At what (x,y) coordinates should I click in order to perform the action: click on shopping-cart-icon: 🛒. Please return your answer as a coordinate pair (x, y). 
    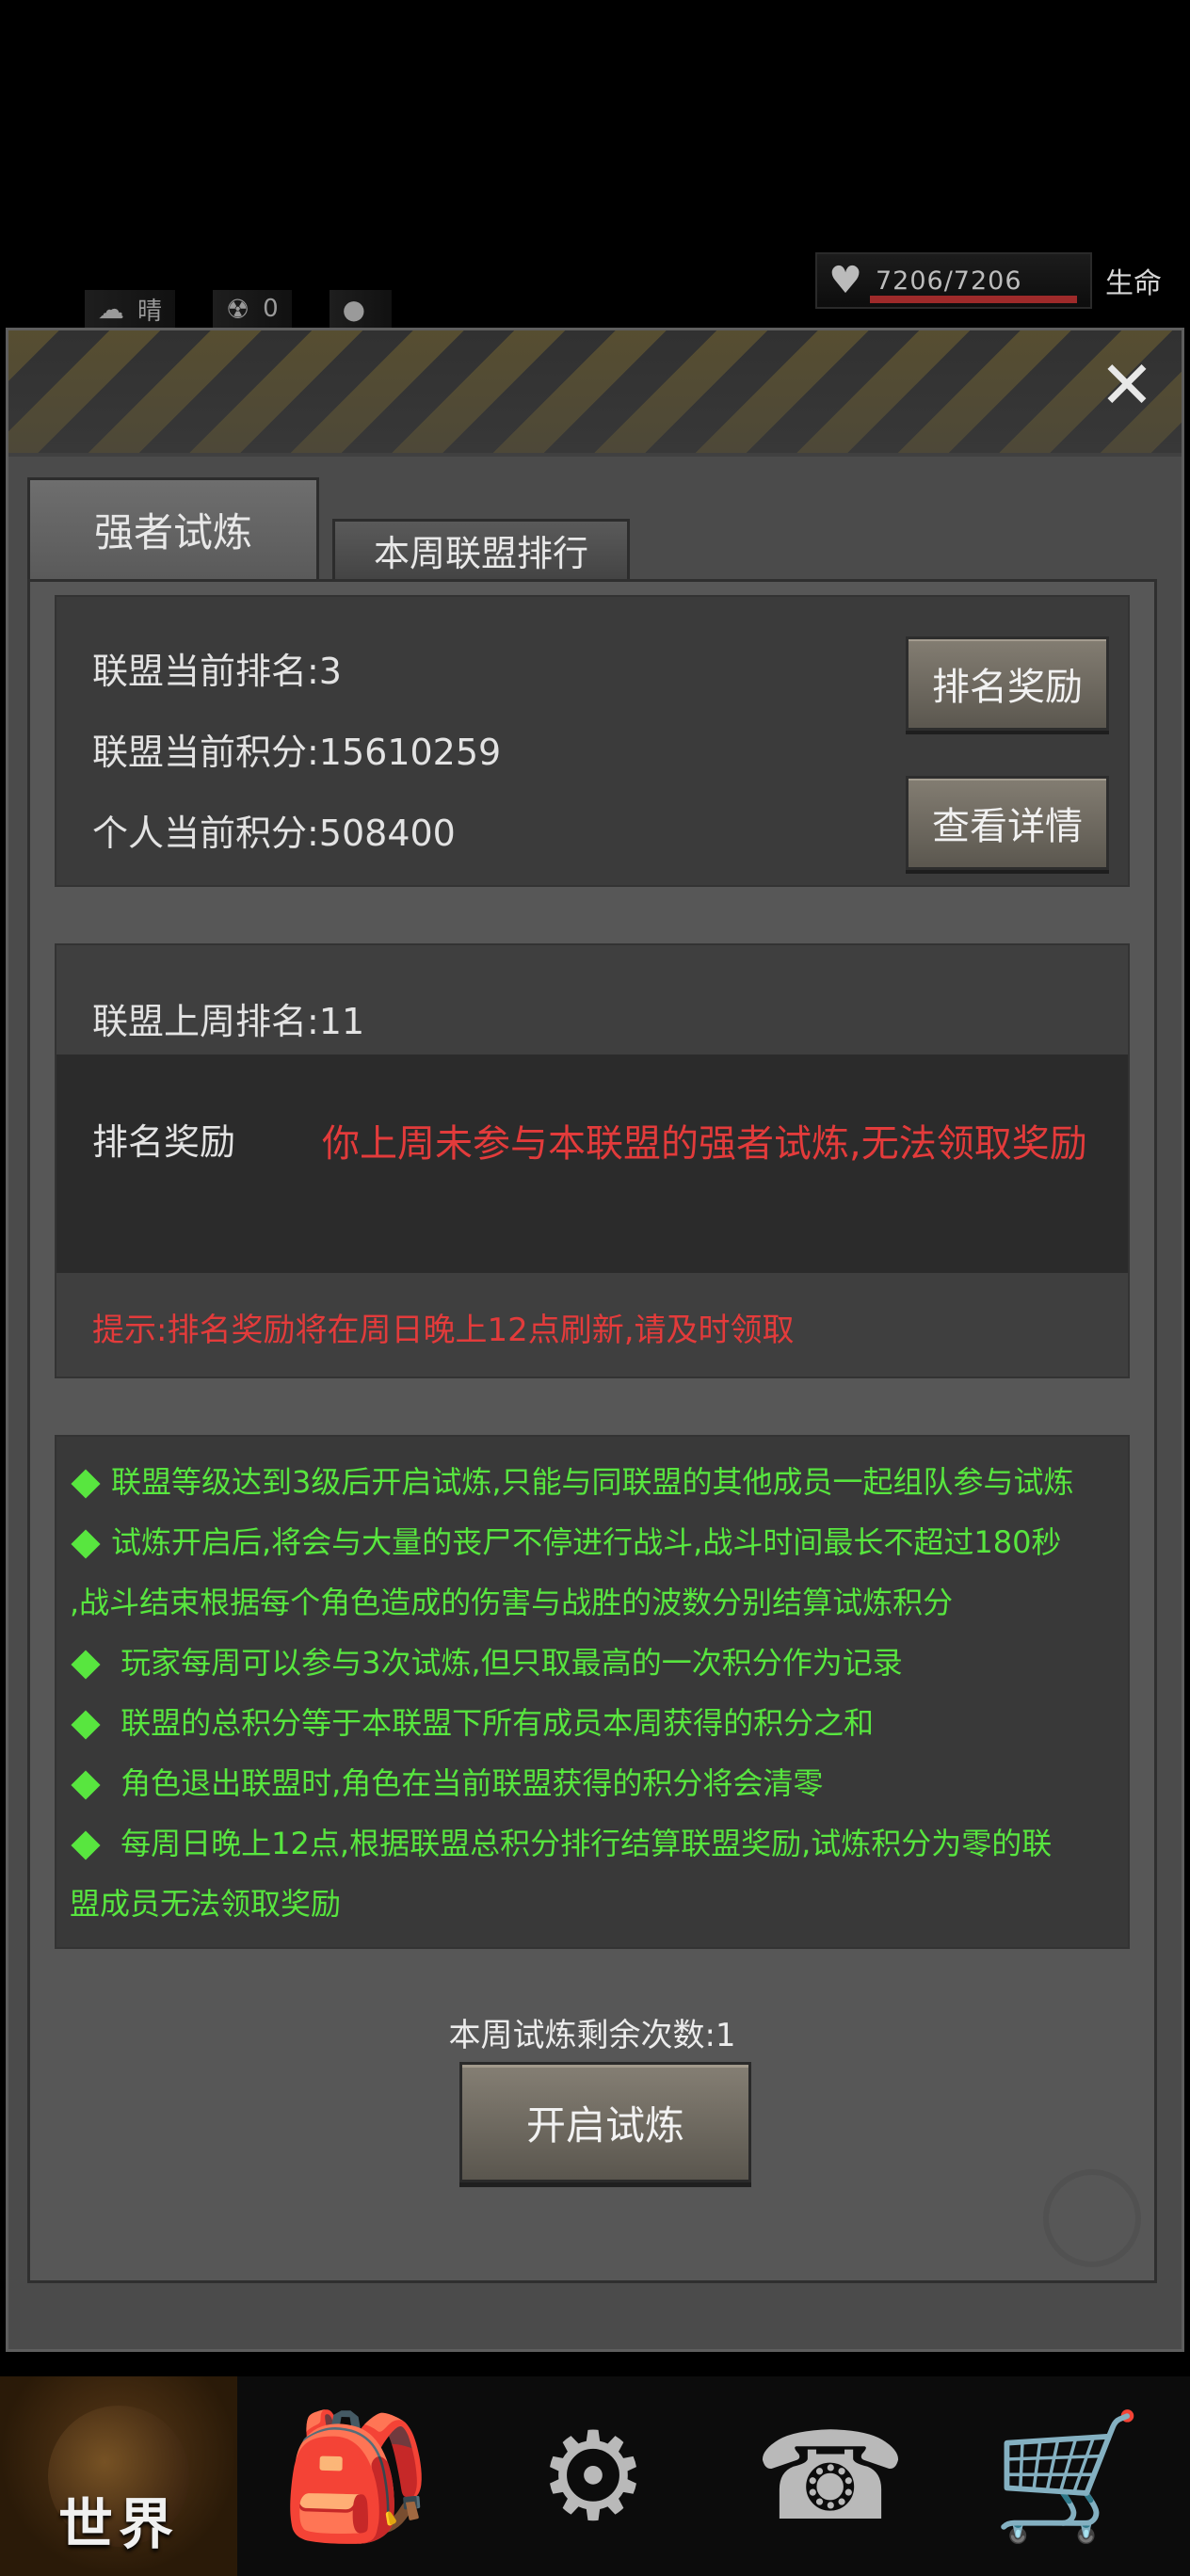
    Looking at the image, I should click on (1068, 2476).